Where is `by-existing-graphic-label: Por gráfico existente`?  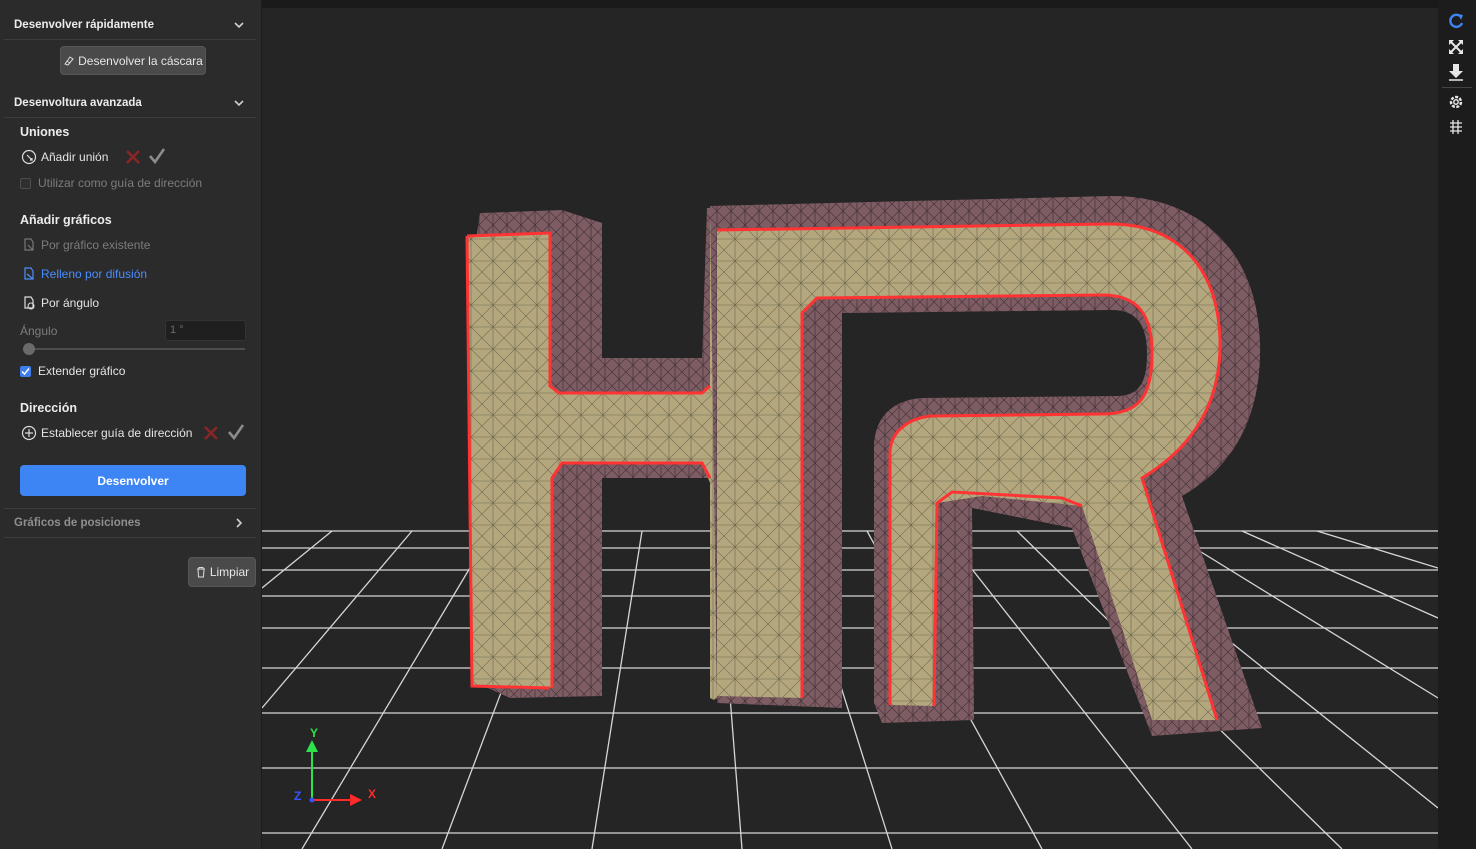 by-existing-graphic-label: Por gráfico existente is located at coordinates (96, 245).